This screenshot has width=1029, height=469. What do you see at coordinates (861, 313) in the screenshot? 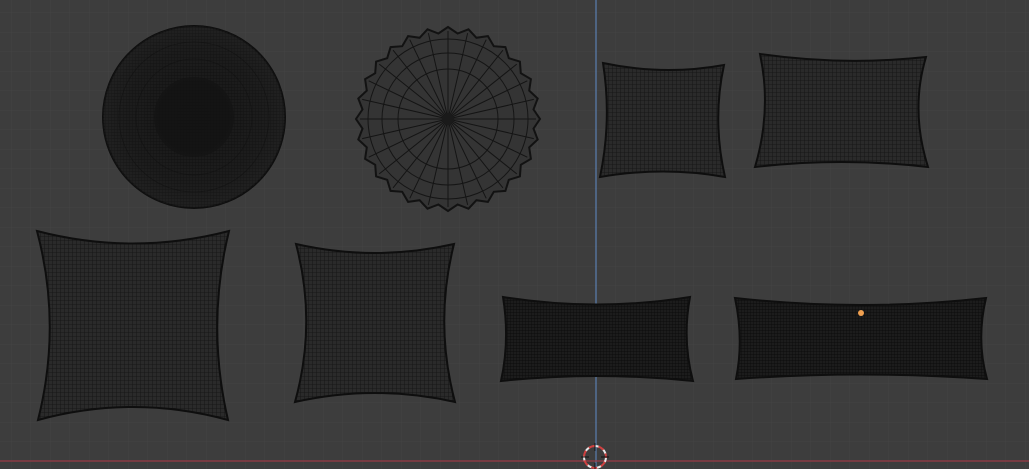
I see `object-origin-dot` at bounding box center [861, 313].